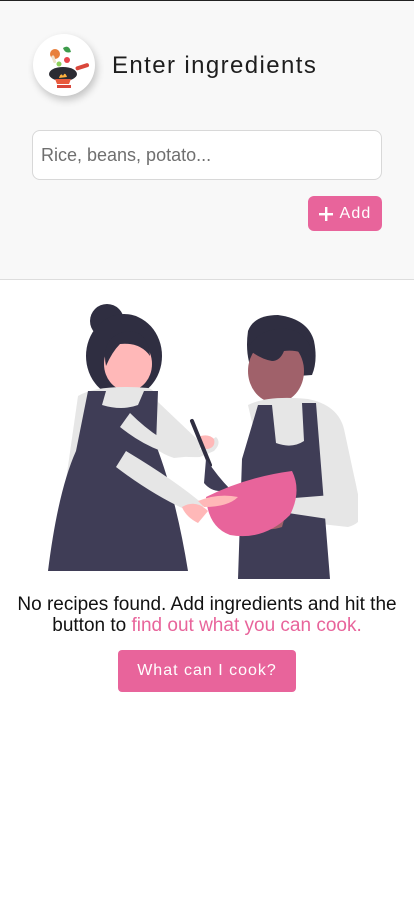 The width and height of the screenshot is (414, 897). What do you see at coordinates (207, 155) in the screenshot?
I see `ingredients-input` at bounding box center [207, 155].